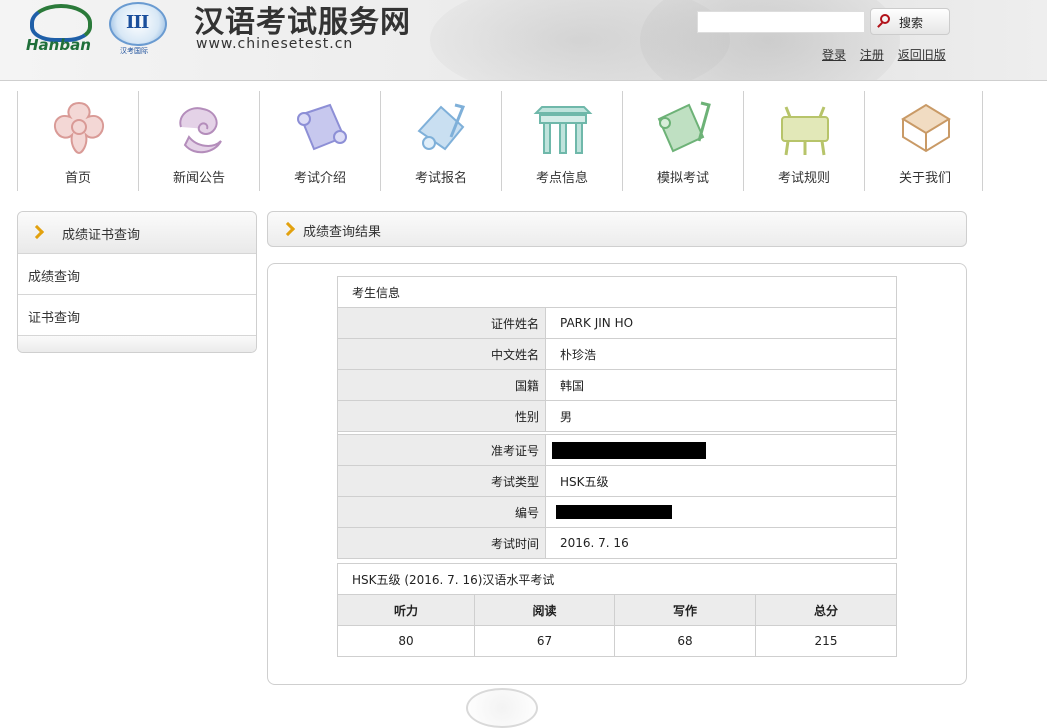 The height and width of the screenshot is (728, 1047). What do you see at coordinates (134, 51) in the screenshot?
I see `ctl-logo-caption: 汉考国际` at bounding box center [134, 51].